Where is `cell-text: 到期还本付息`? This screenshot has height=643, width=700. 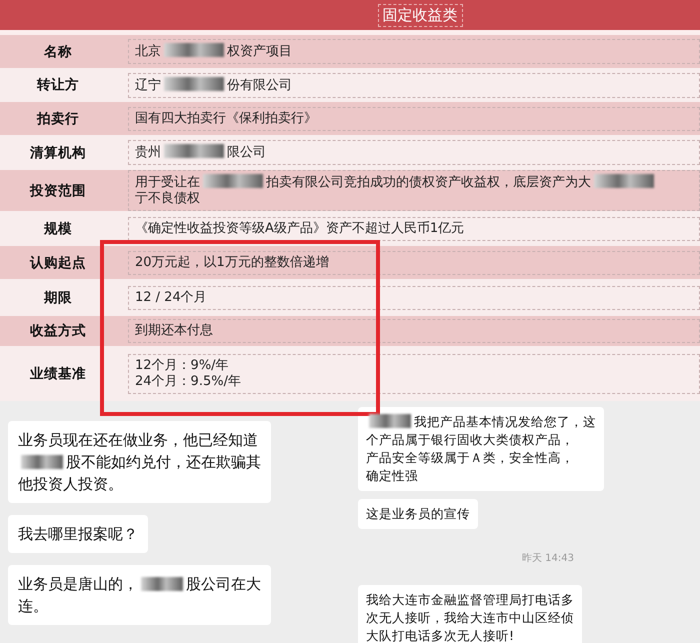
cell-text: 到期还本付息 is located at coordinates (174, 330).